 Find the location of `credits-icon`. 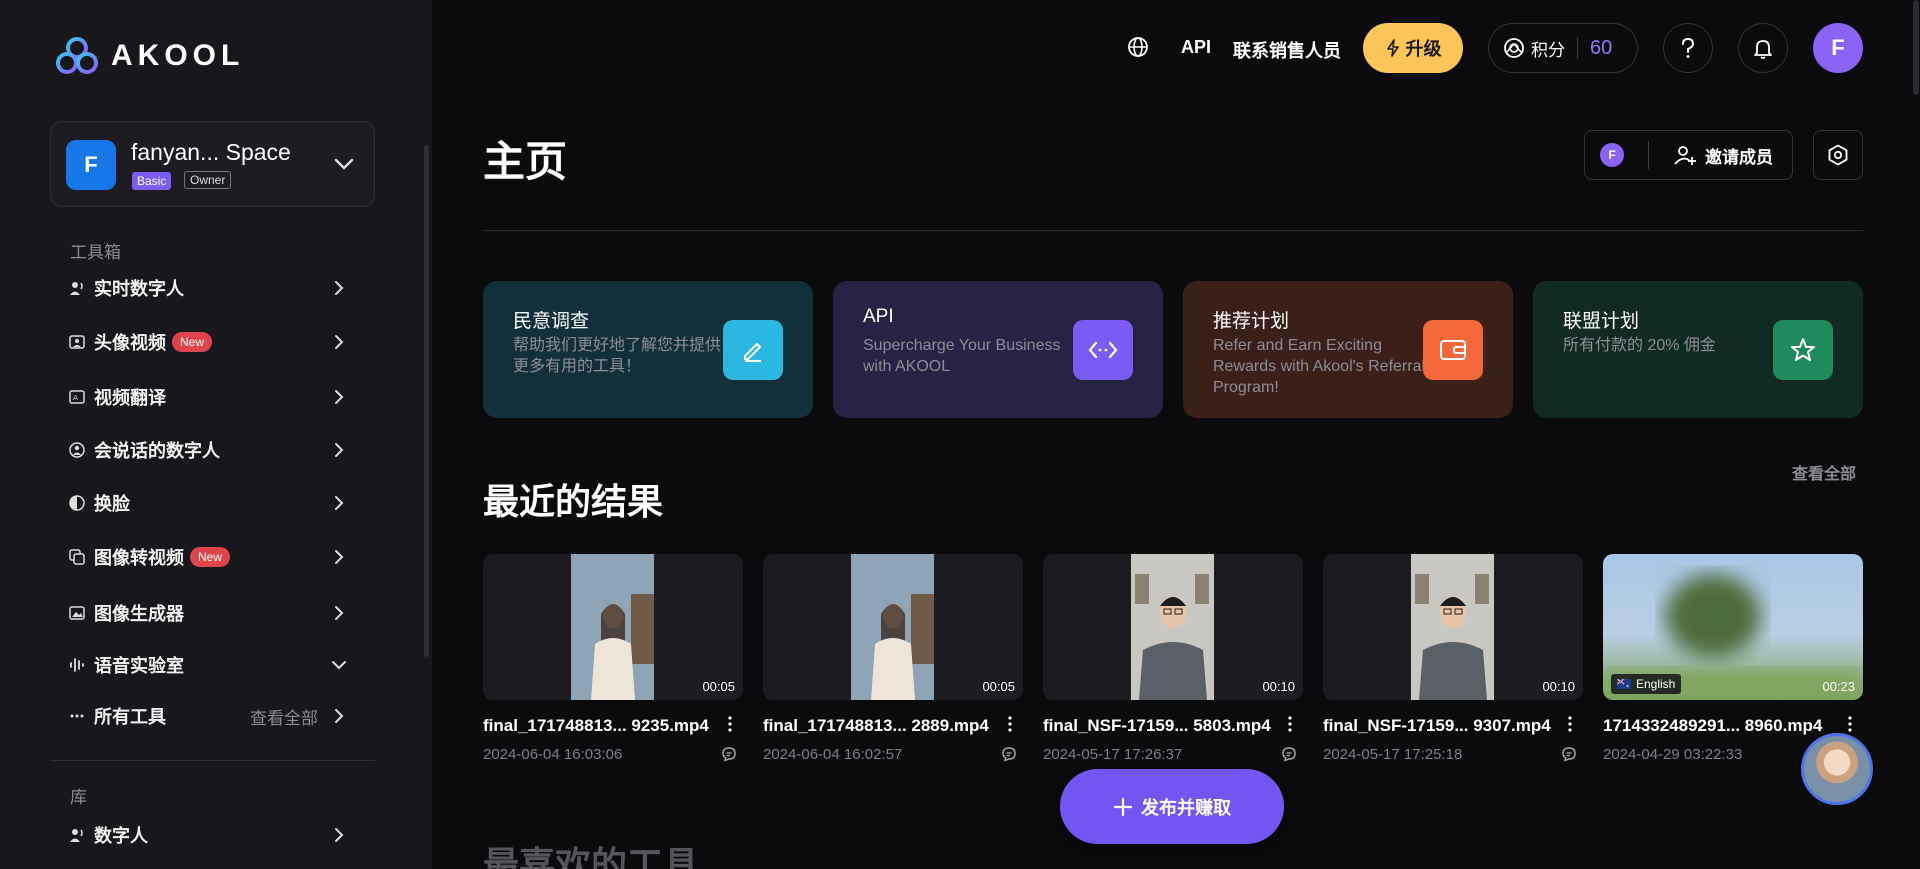

credits-icon is located at coordinates (1514, 48).